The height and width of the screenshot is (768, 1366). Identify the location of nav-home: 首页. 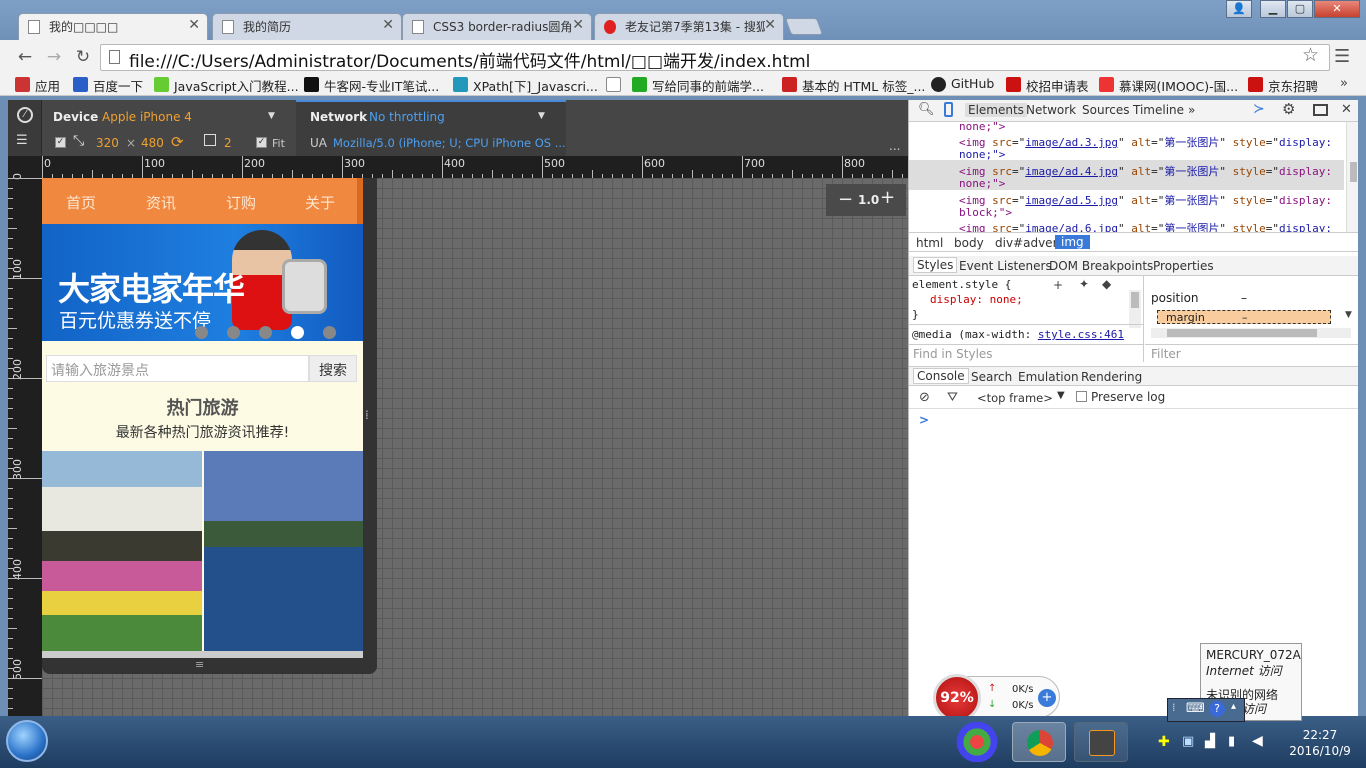
(81, 202).